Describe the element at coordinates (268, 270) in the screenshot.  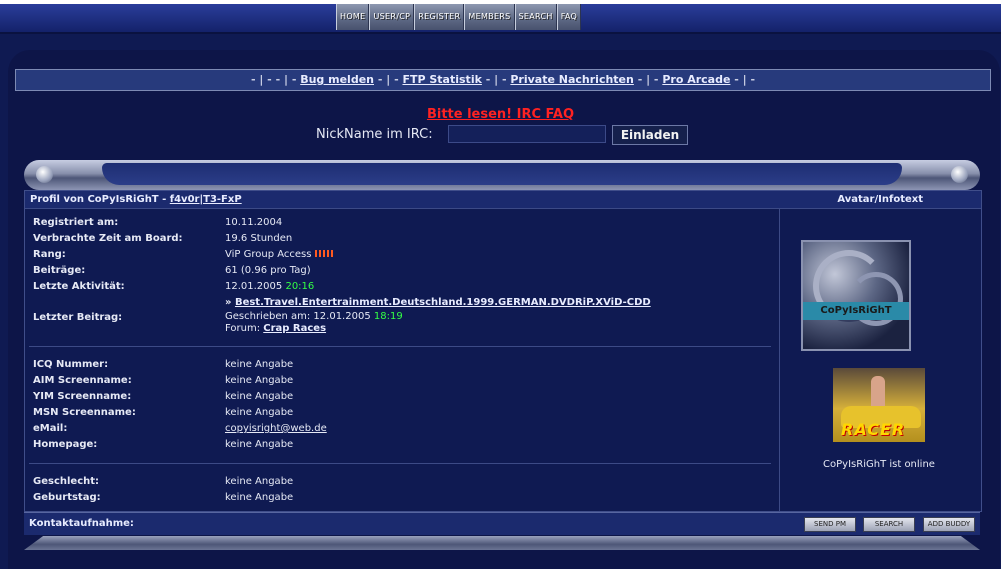
I see `posts-value: 61 (0.96 pro Tag)` at that location.